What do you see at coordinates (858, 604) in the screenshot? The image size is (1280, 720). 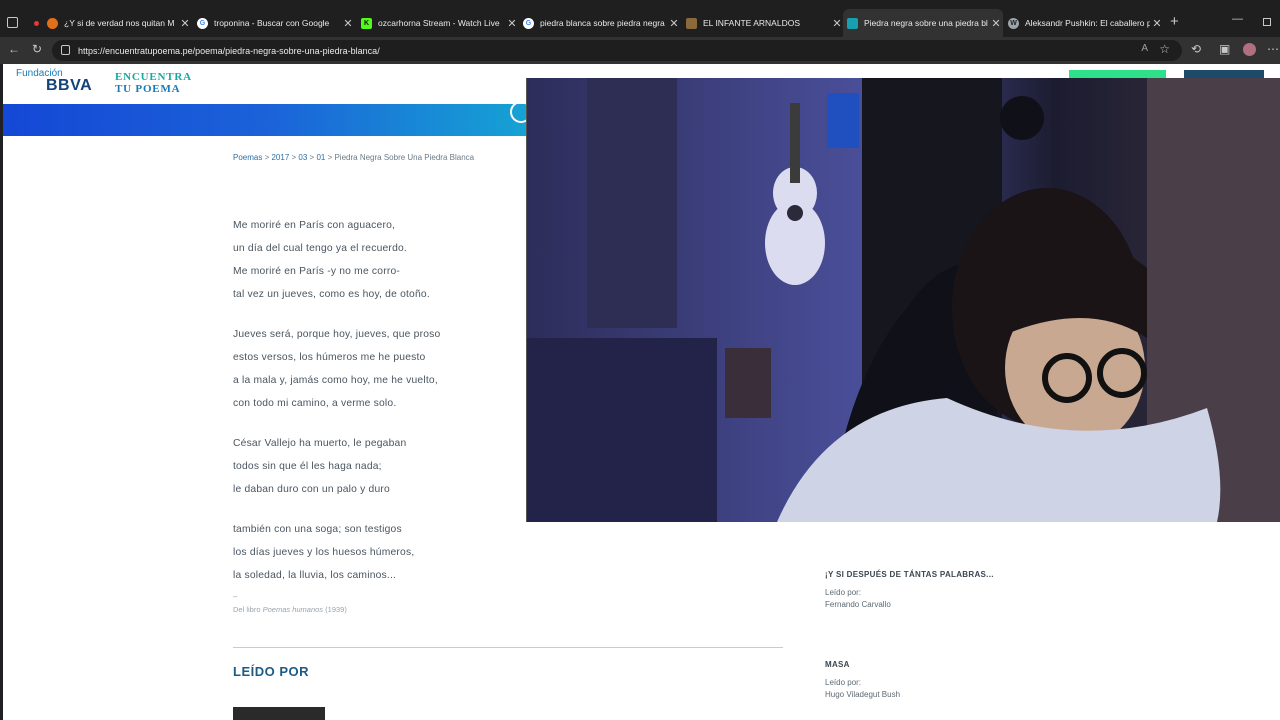 I see `related-reader: Fernando Carvallo` at bounding box center [858, 604].